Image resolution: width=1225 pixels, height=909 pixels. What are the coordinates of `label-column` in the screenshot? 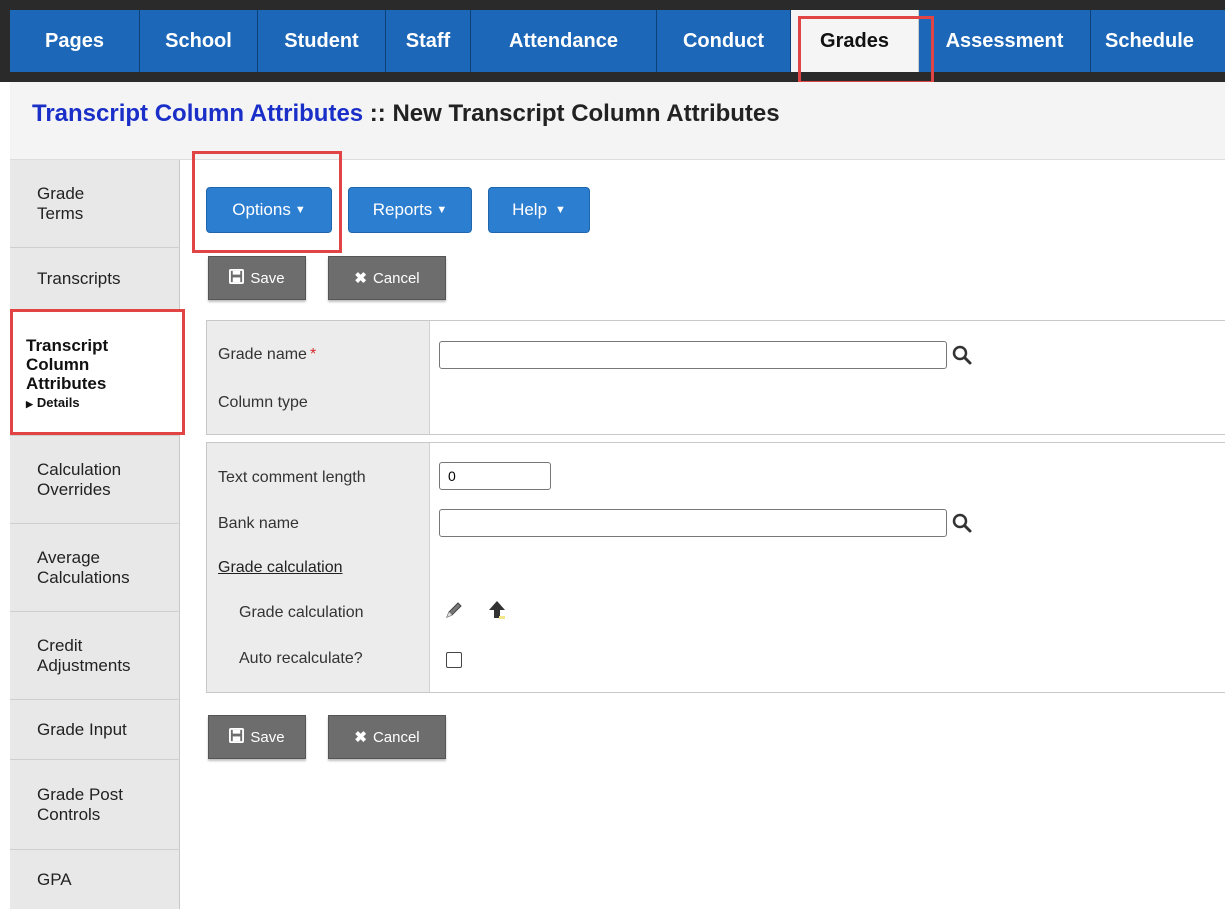 It's located at (318, 377).